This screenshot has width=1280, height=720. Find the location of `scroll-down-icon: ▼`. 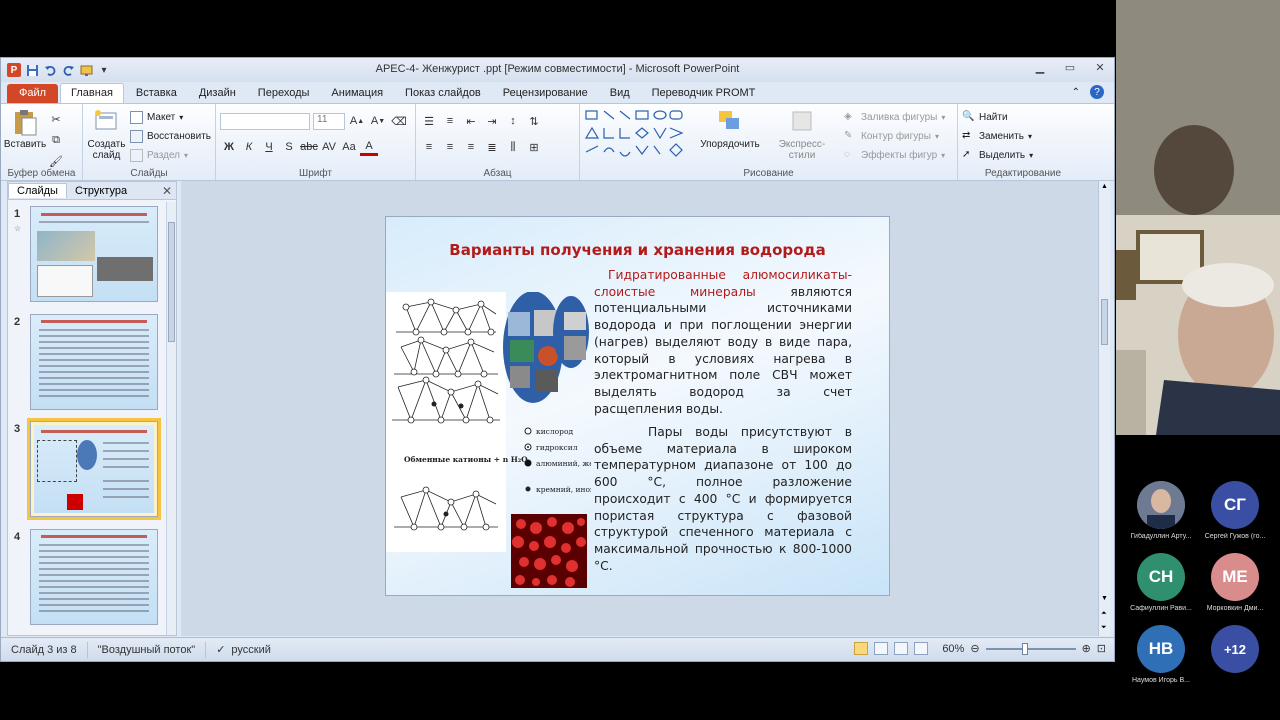

scroll-down-icon: ▼ is located at coordinates (1104, 598).